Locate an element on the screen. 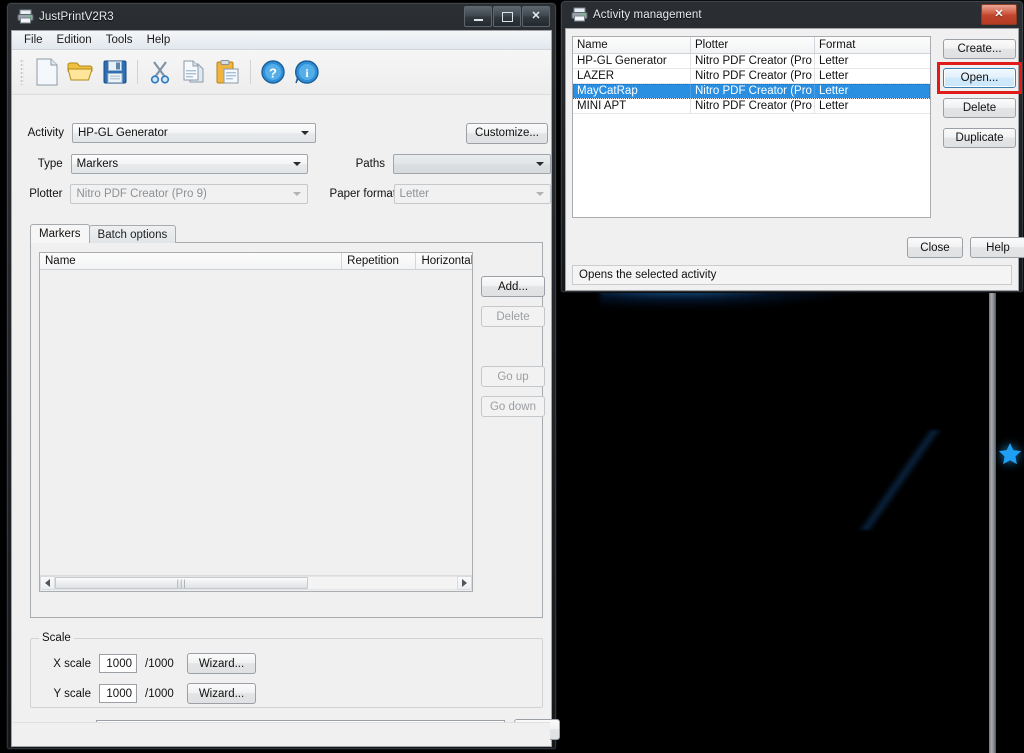  dialog-title: Activity management is located at coordinates (647, 14).